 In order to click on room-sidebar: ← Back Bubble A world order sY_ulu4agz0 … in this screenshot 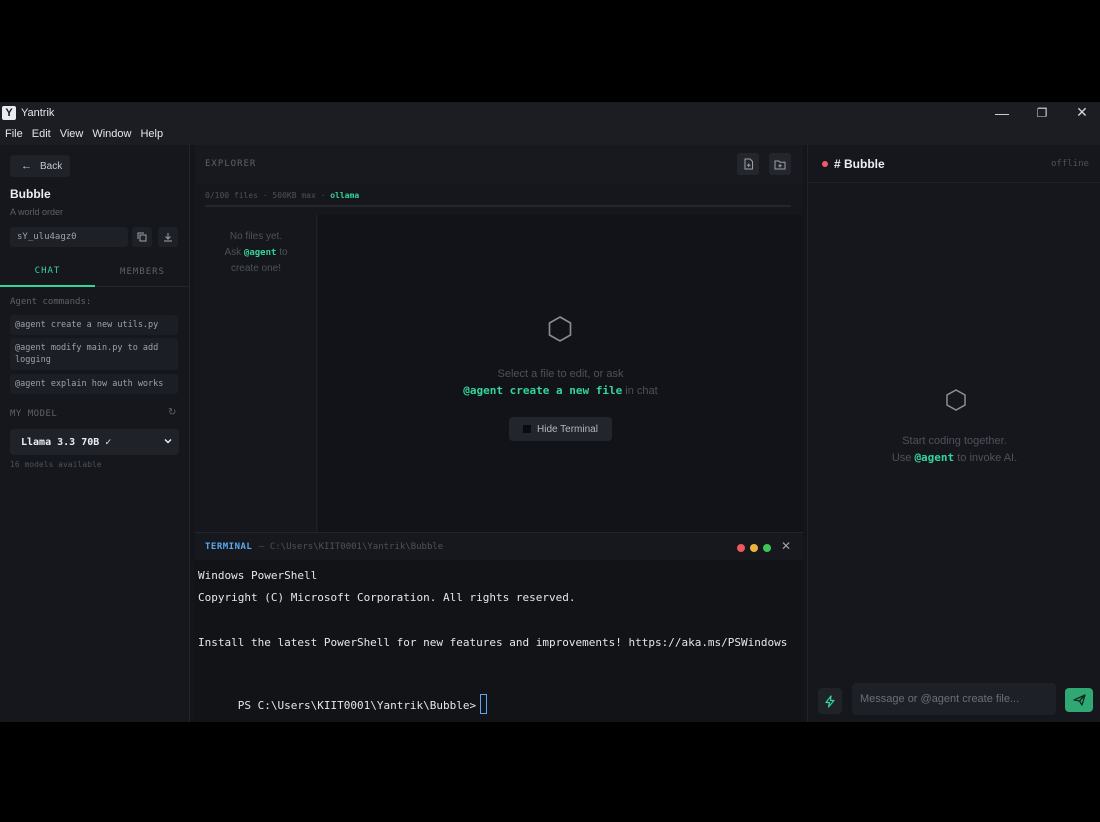, I will do `click(95, 433)`.